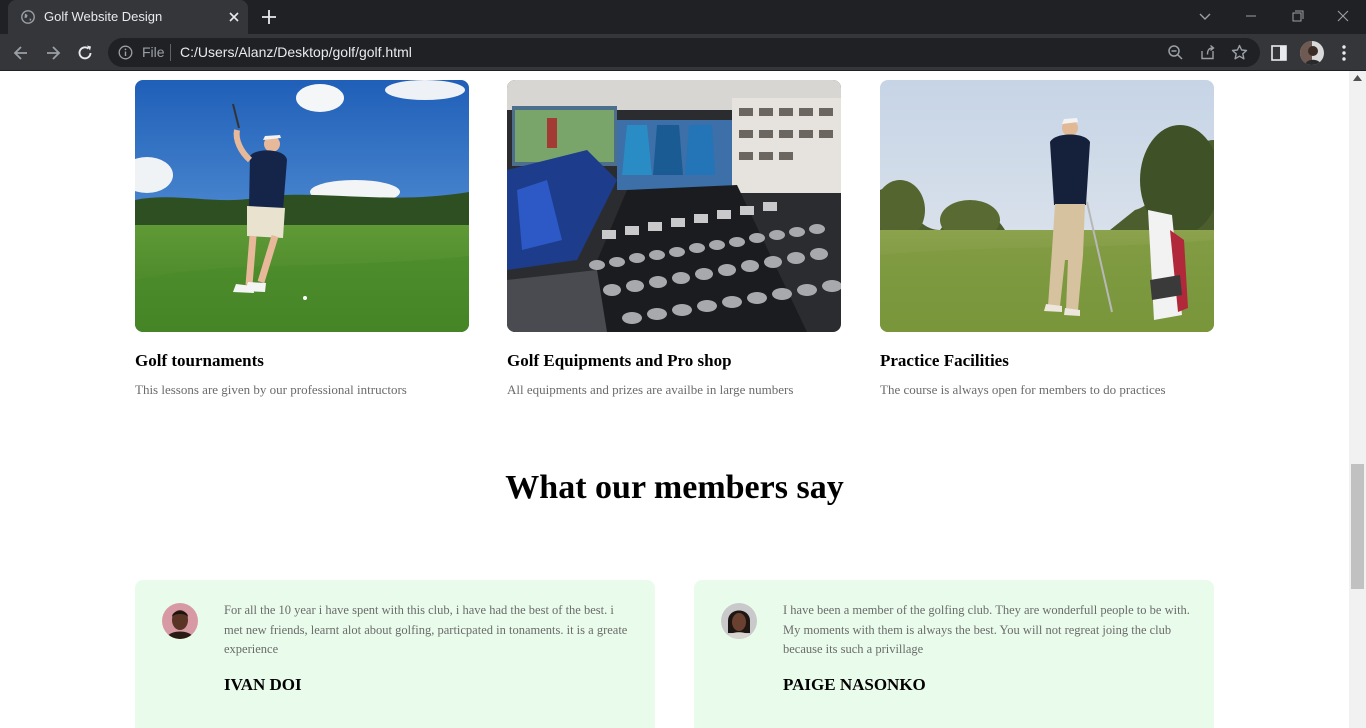 Image resolution: width=1366 pixels, height=728 pixels. I want to click on service-title: Golf tournaments, so click(199, 360).